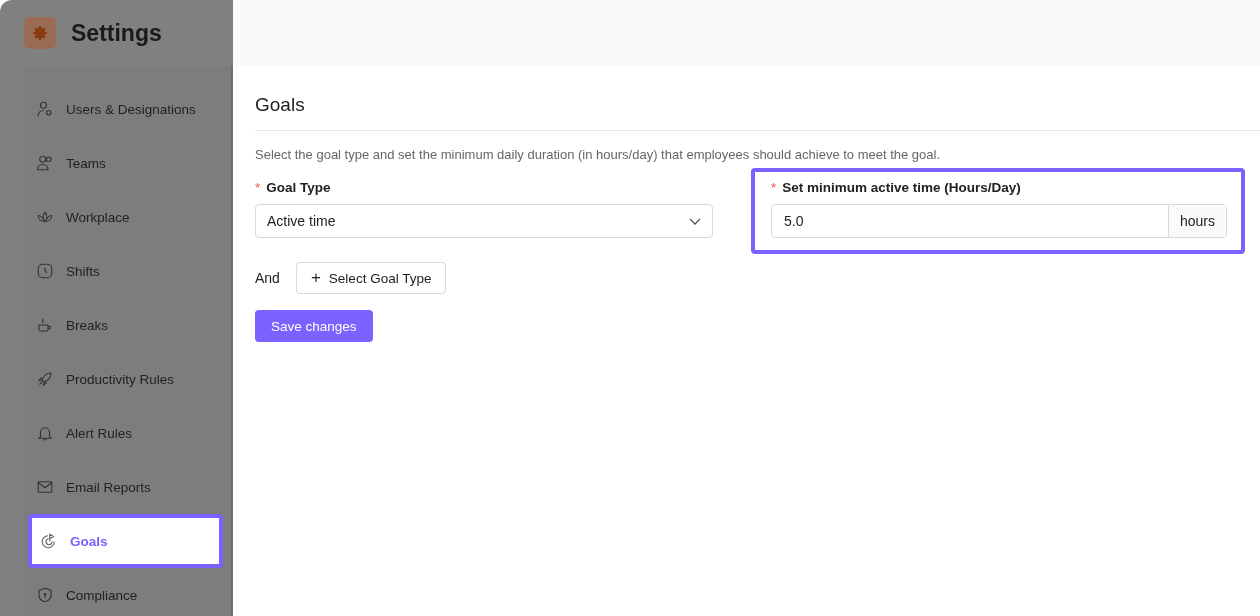  What do you see at coordinates (49, 541) in the screenshot?
I see `target-icon` at bounding box center [49, 541].